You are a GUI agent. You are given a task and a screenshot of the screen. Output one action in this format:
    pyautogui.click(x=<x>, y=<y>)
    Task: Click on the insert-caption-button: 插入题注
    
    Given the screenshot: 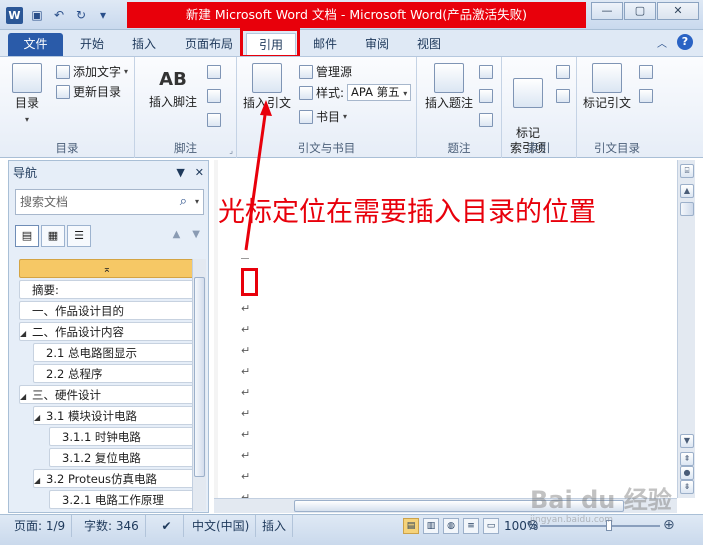 What is the action you would take?
    pyautogui.click(x=449, y=87)
    